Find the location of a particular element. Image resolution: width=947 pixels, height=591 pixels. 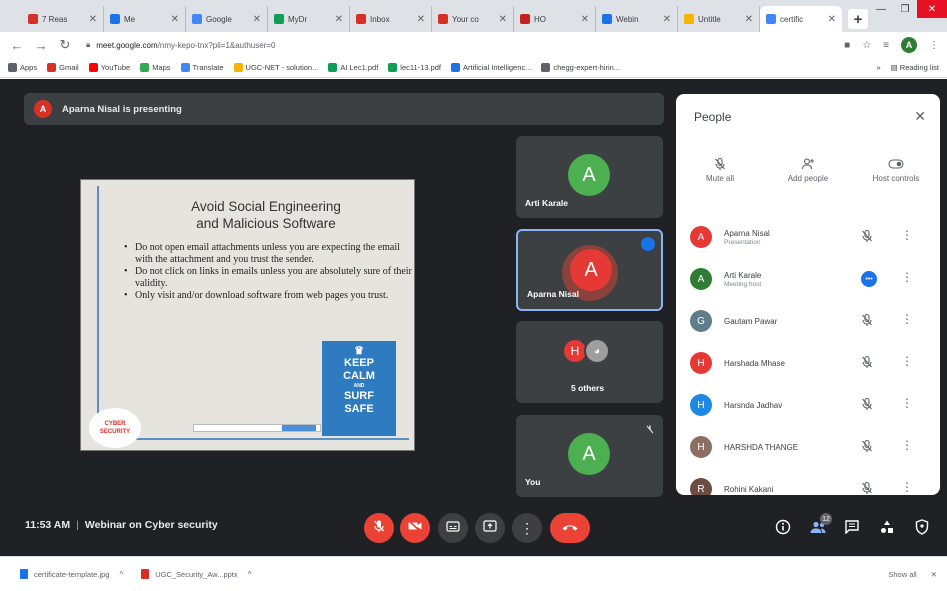

bookmark-item: Translate is located at coordinates (202, 67).